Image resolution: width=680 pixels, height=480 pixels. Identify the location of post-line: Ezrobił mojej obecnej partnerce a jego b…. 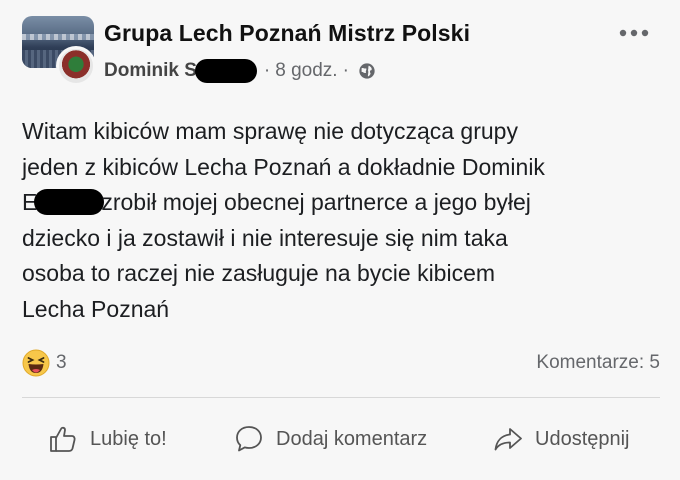
(342, 203).